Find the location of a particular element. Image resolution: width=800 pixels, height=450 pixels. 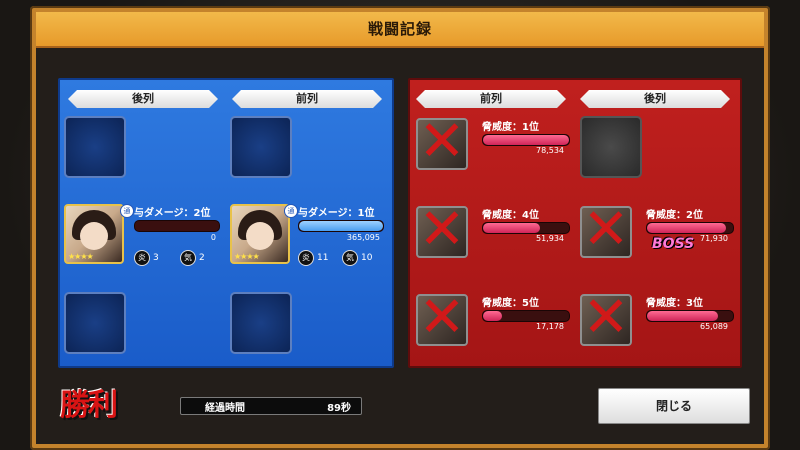

stat-fire: 炎3 is located at coordinates (146, 258).